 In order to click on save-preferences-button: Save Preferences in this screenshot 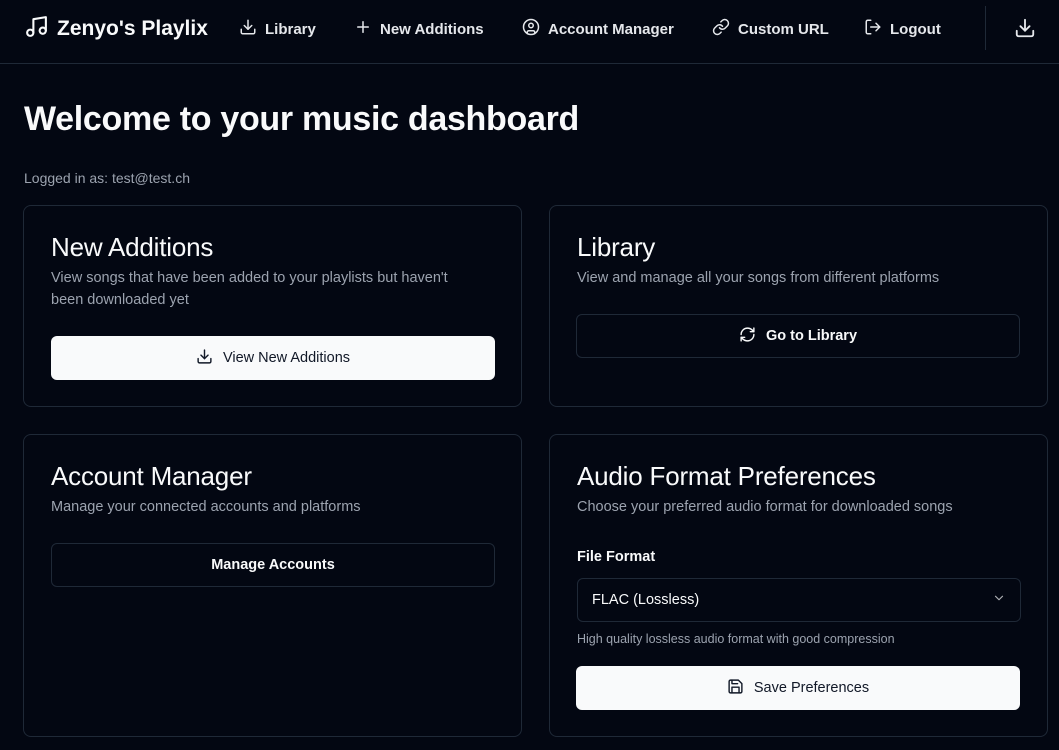, I will do `click(798, 688)`.